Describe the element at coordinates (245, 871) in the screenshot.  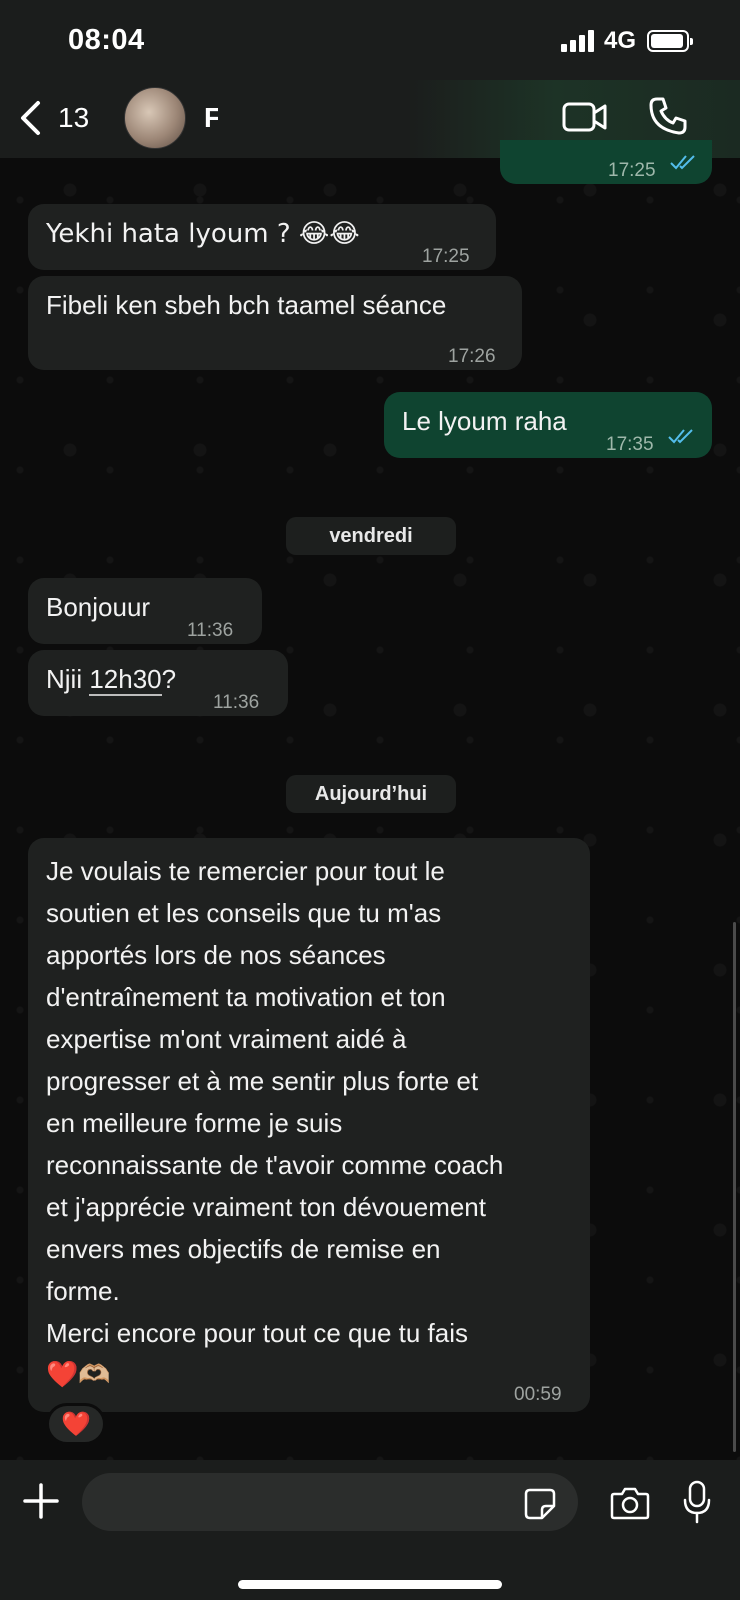
I see `message-line: Je voulais te remercier pour tout le` at that location.